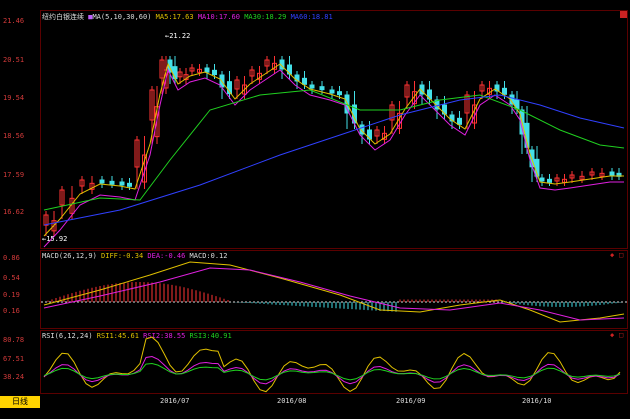 This screenshot has width=630, height=419. Describe the element at coordinates (292, 401) in the screenshot. I see `x-tick: 2016/08` at that location.